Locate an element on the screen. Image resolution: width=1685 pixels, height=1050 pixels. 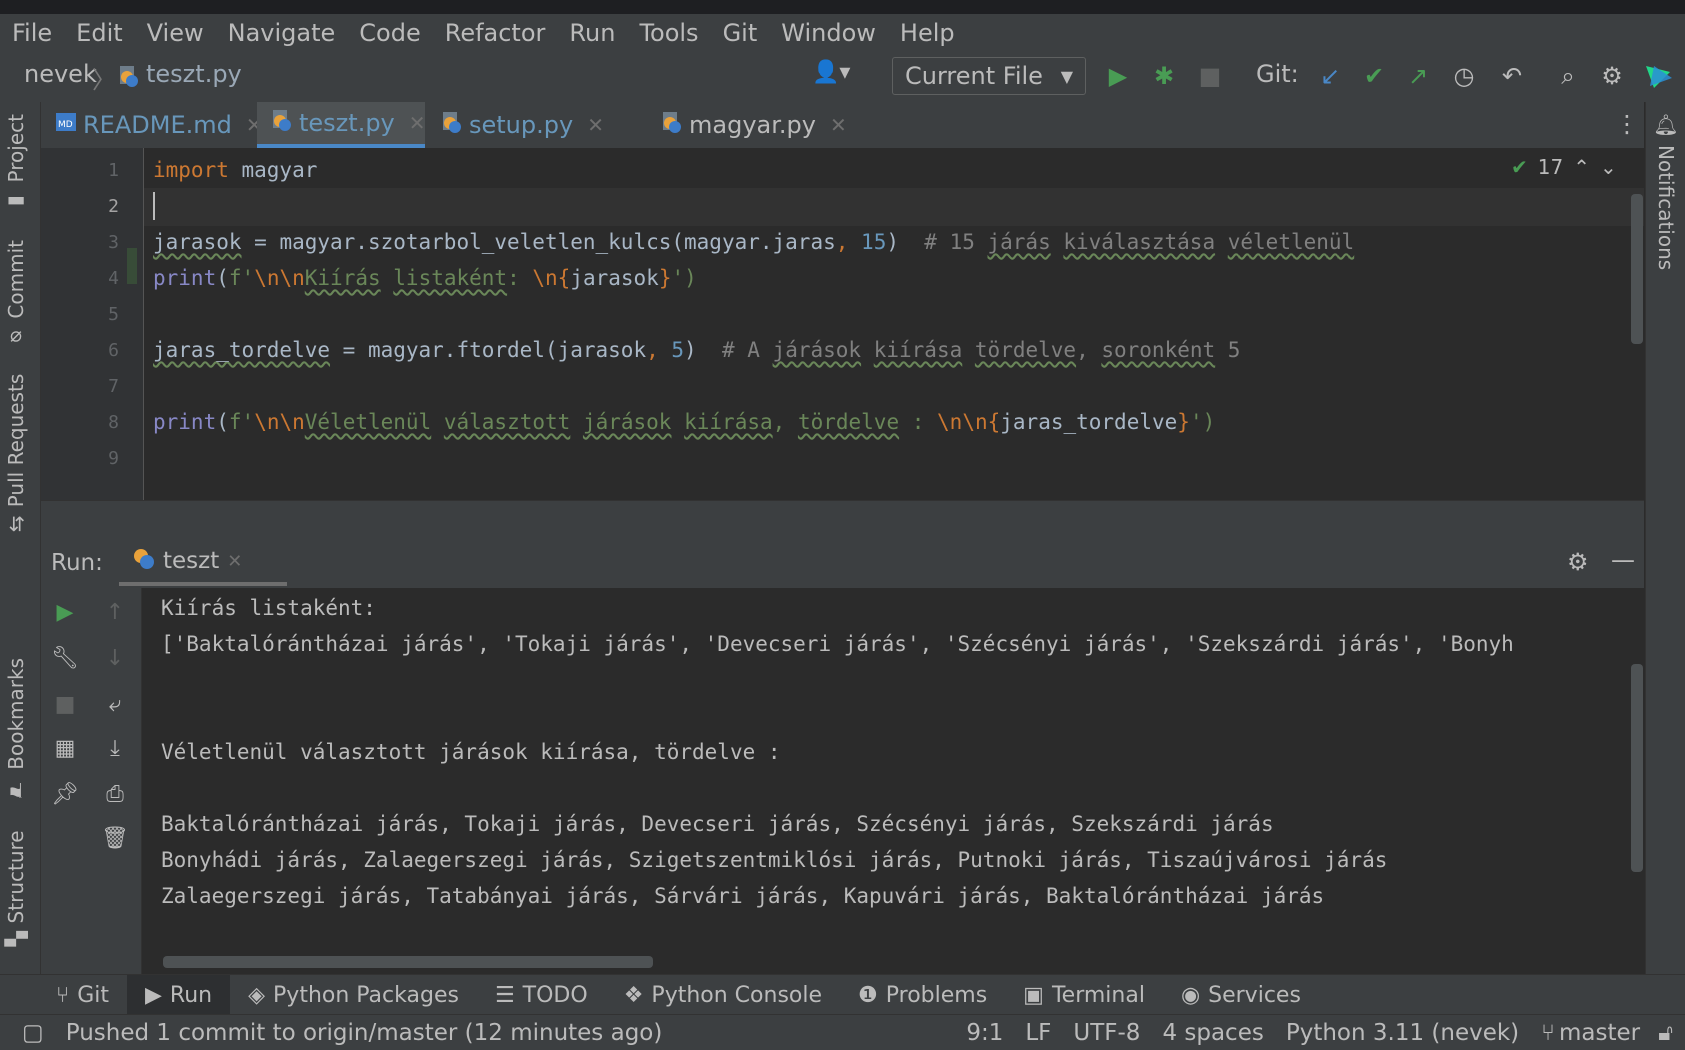
rerun-icon: ▶ is located at coordinates (65, 612).